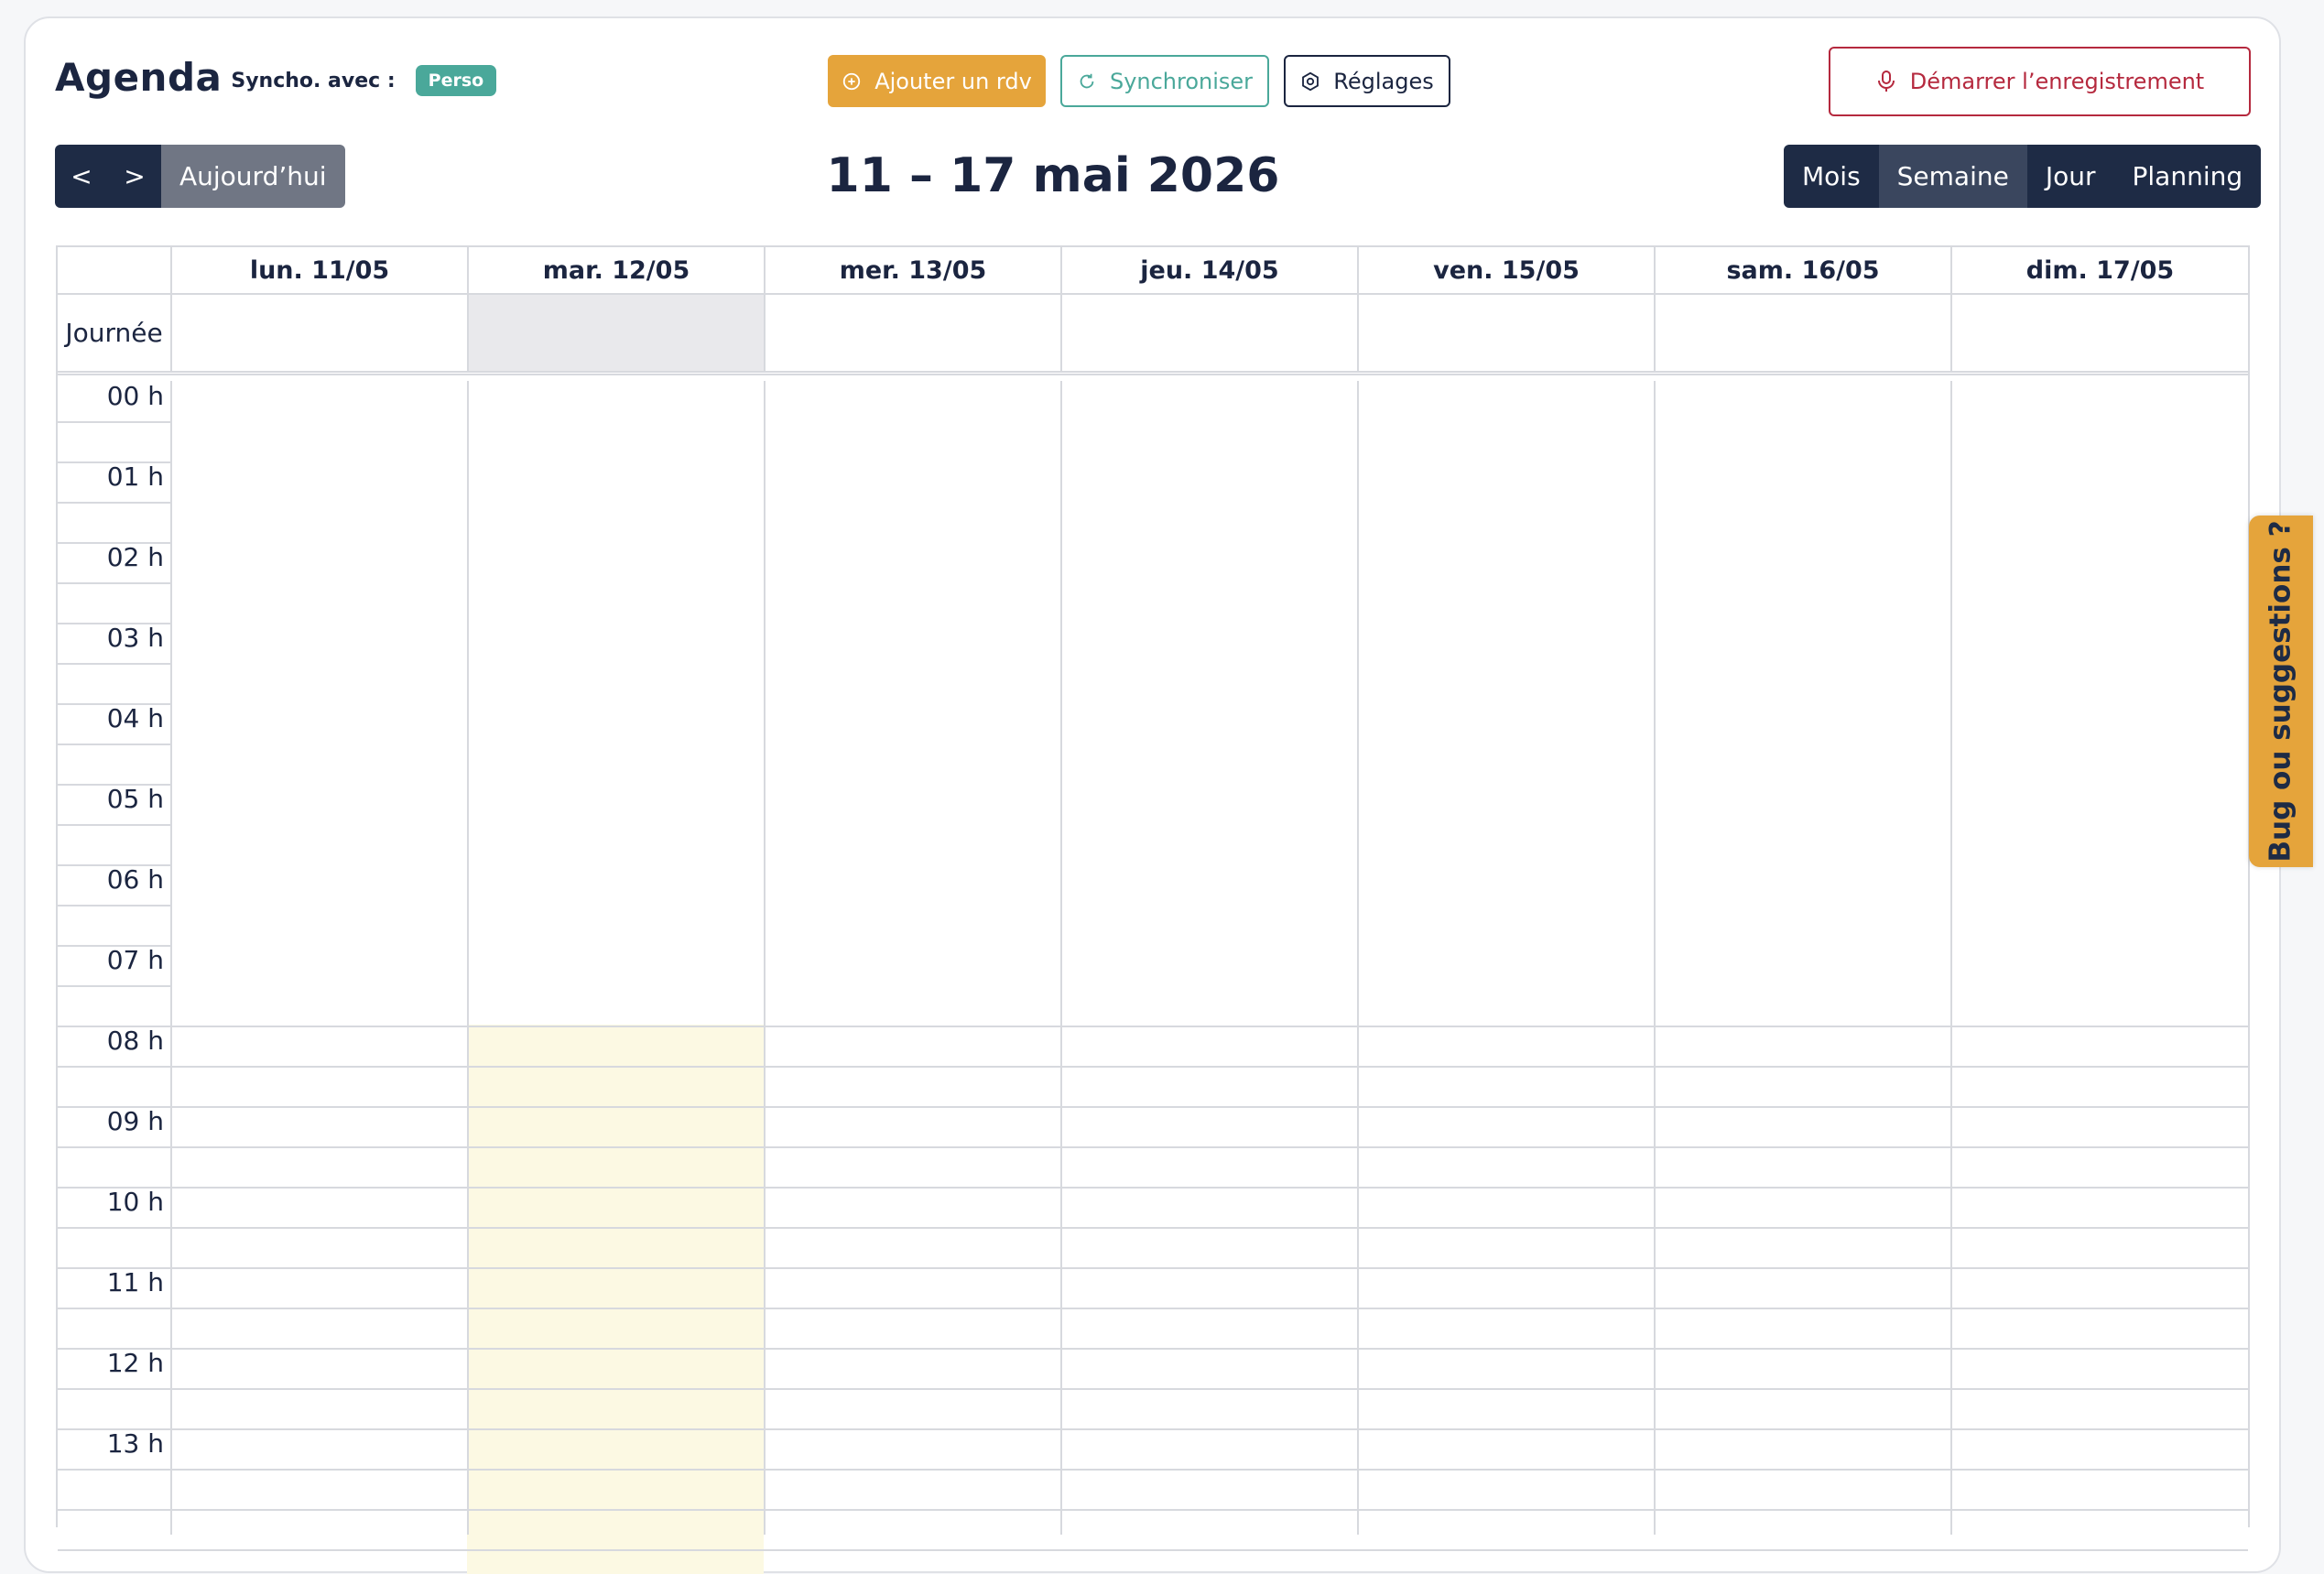  I want to click on day-header: jeu. 14/05, so click(1208, 270).